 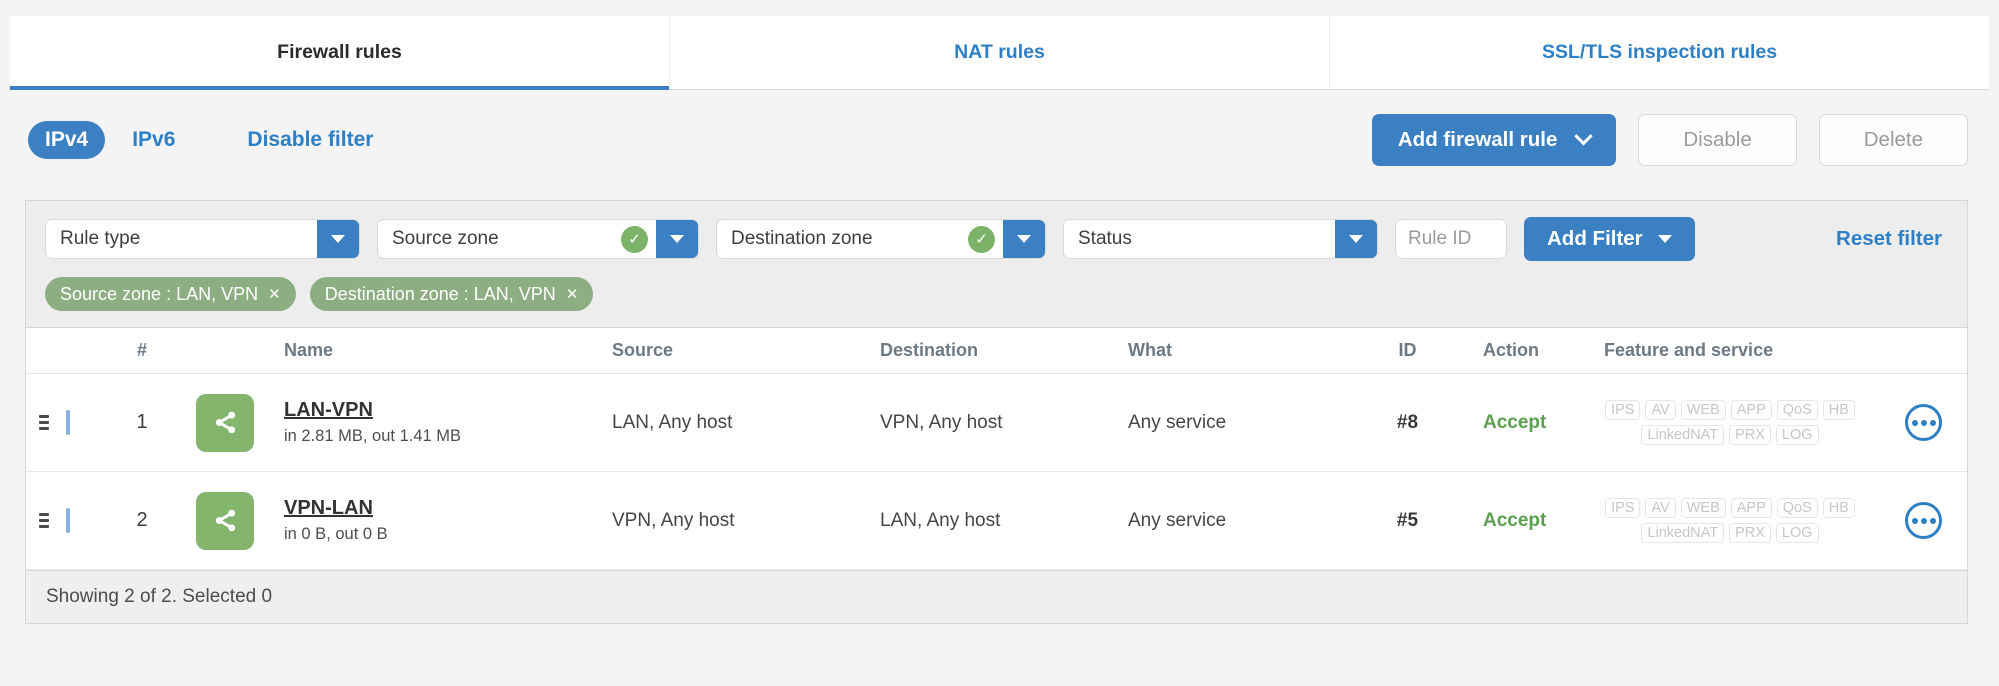 I want to click on rule-id-input, so click(x=1451, y=239).